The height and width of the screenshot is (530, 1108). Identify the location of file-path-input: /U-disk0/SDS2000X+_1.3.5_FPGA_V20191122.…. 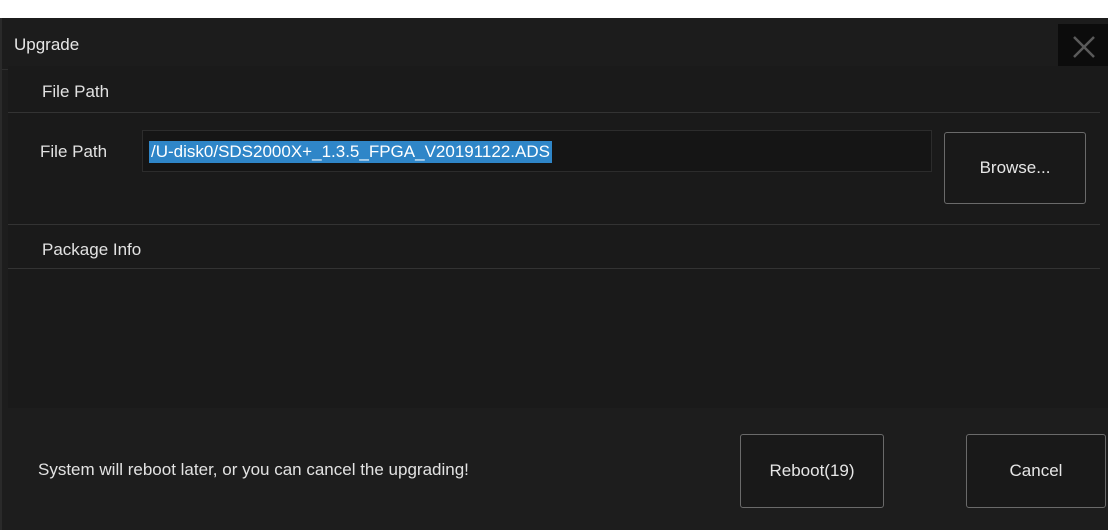
(537, 151).